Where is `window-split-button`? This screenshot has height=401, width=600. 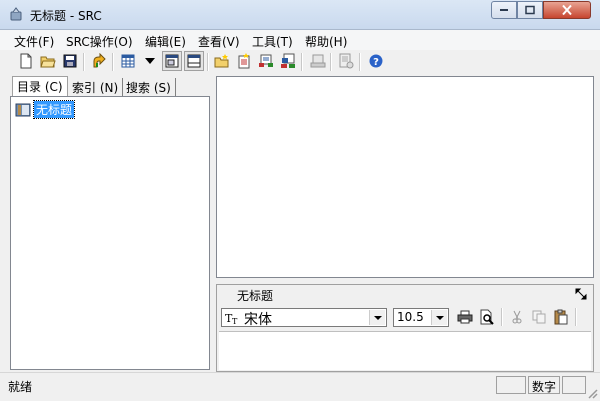 window-split-button is located at coordinates (194, 61).